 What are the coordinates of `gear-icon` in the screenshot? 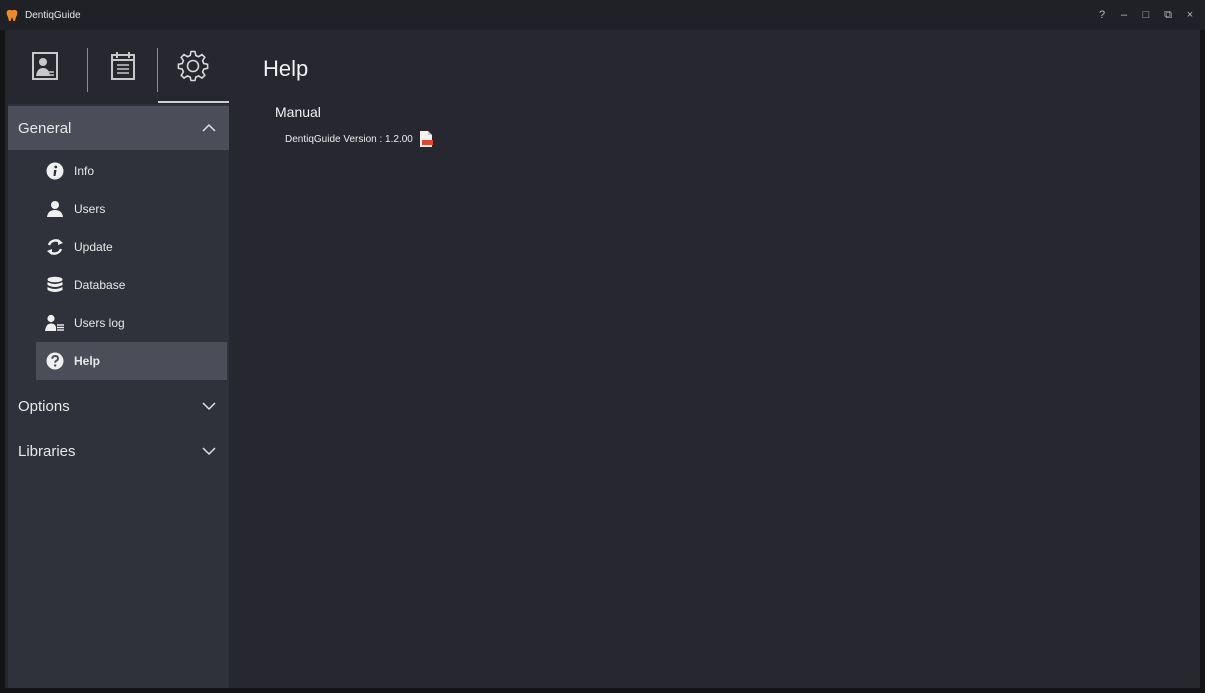 It's located at (193, 68).